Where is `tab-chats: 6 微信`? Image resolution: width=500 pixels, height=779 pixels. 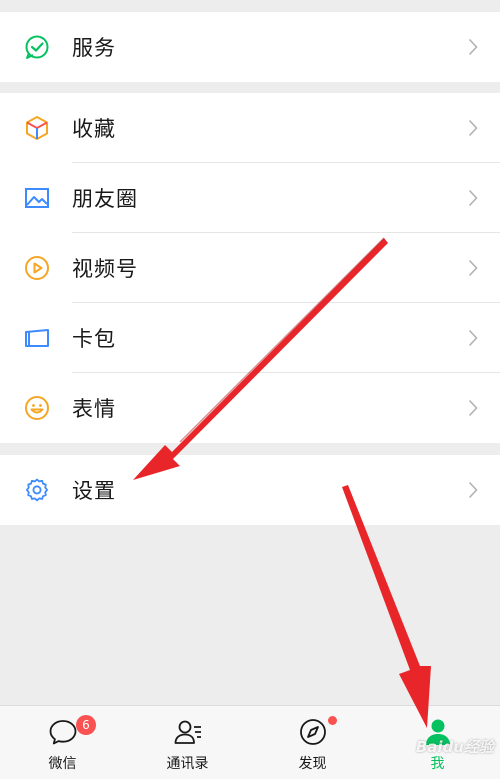 tab-chats: 6 微信 is located at coordinates (62, 742).